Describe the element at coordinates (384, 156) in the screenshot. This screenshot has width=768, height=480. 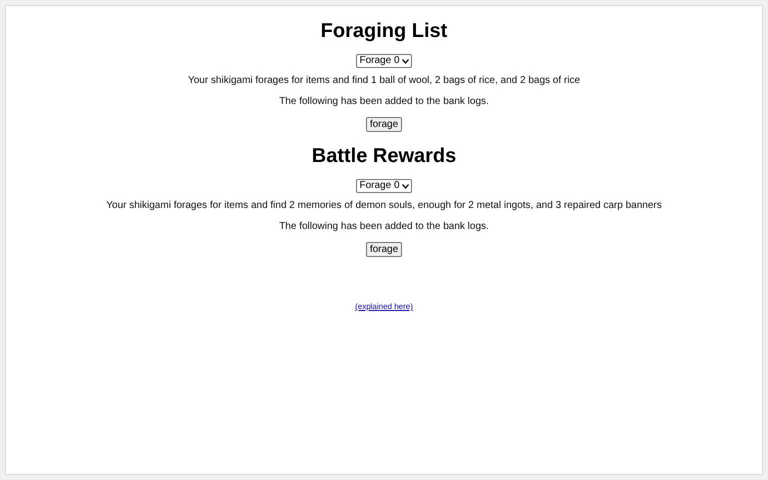
I see `section-title: Battle Rewards` at that location.